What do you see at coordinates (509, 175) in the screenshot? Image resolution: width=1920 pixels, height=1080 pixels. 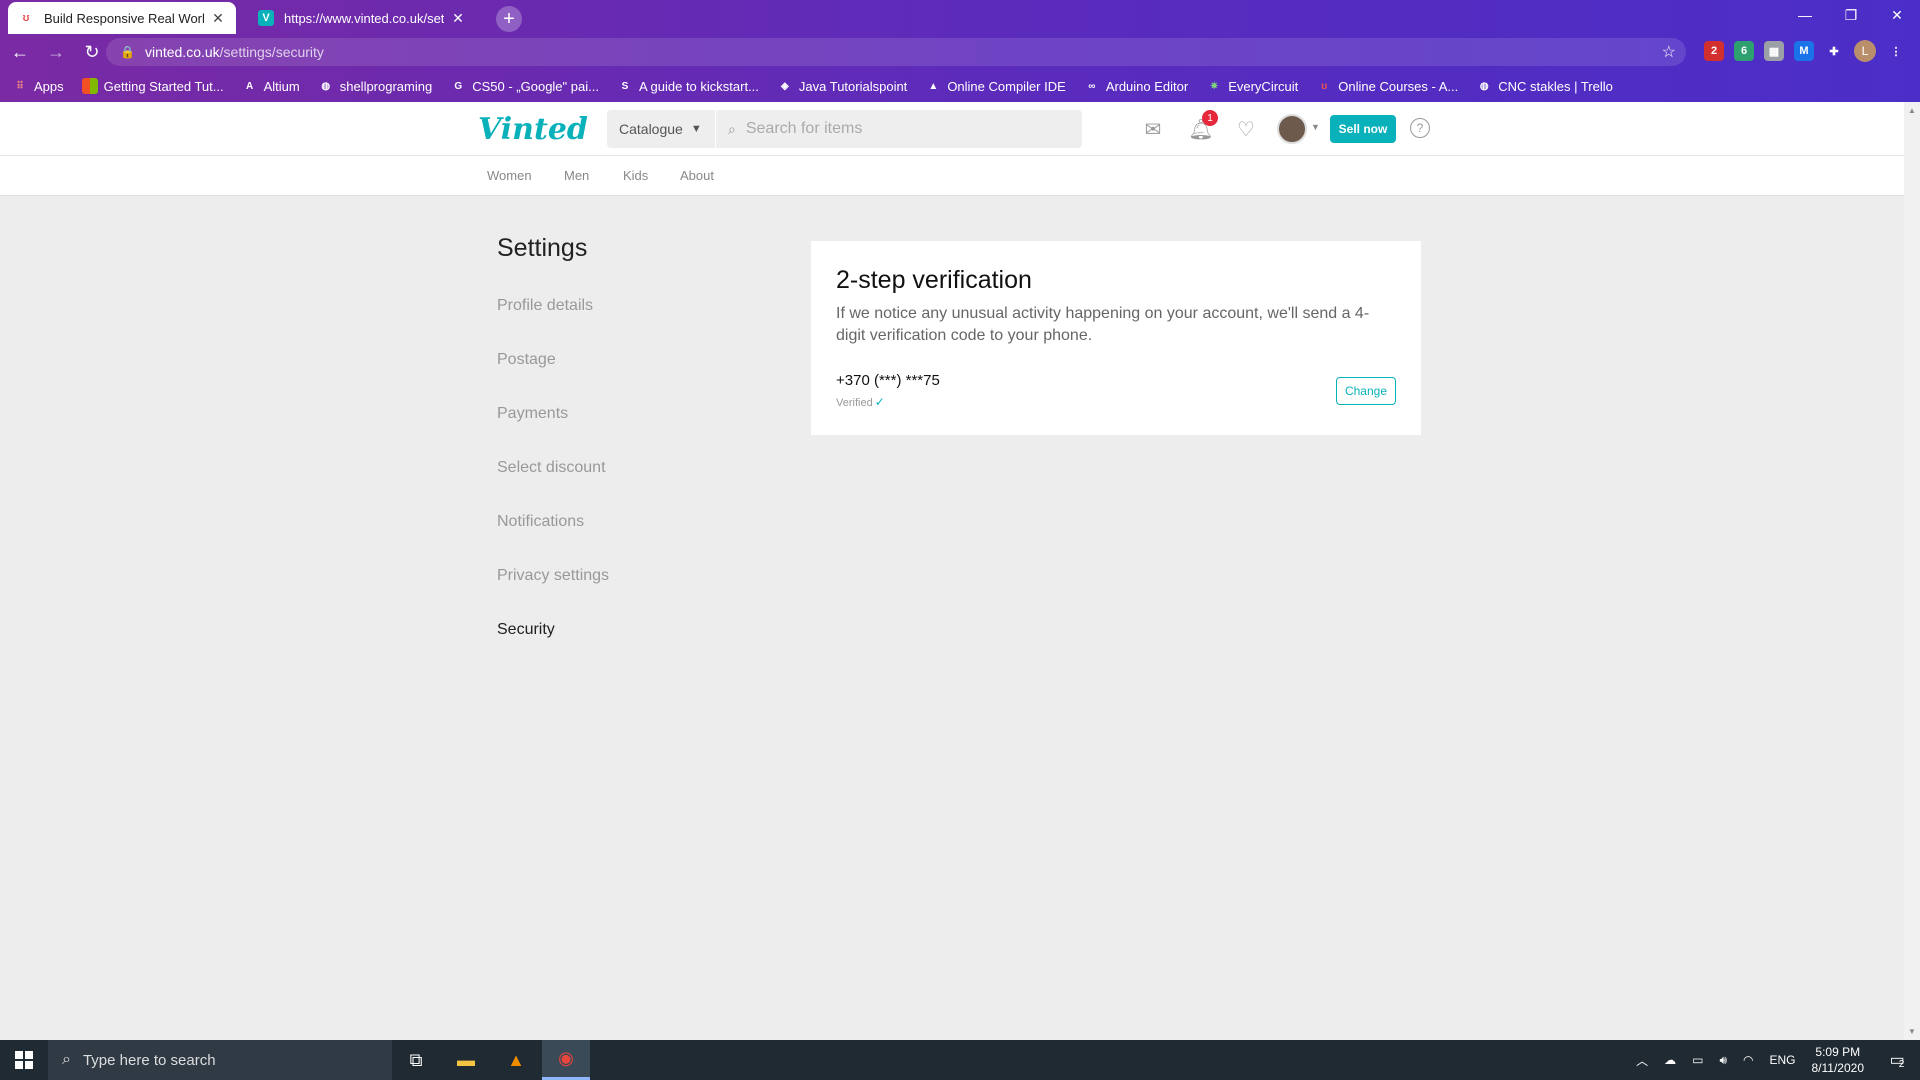 I see `nav-women: Women` at bounding box center [509, 175].